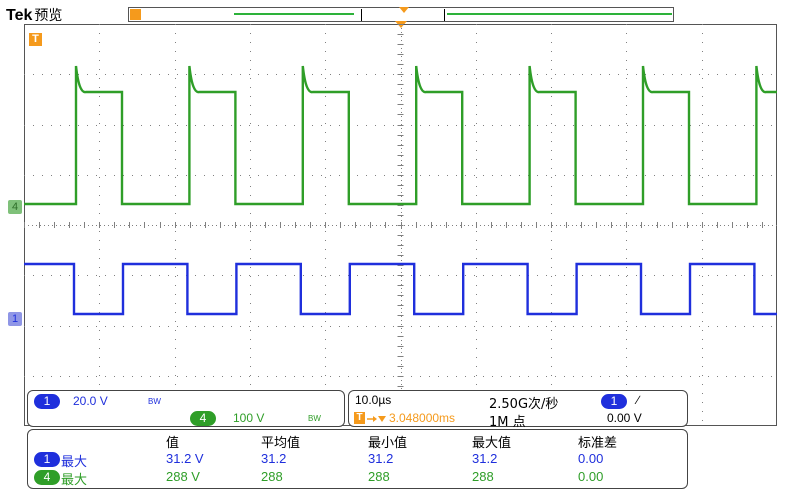  What do you see at coordinates (173, 443) in the screenshot?
I see `col-header-value: 值` at bounding box center [173, 443].